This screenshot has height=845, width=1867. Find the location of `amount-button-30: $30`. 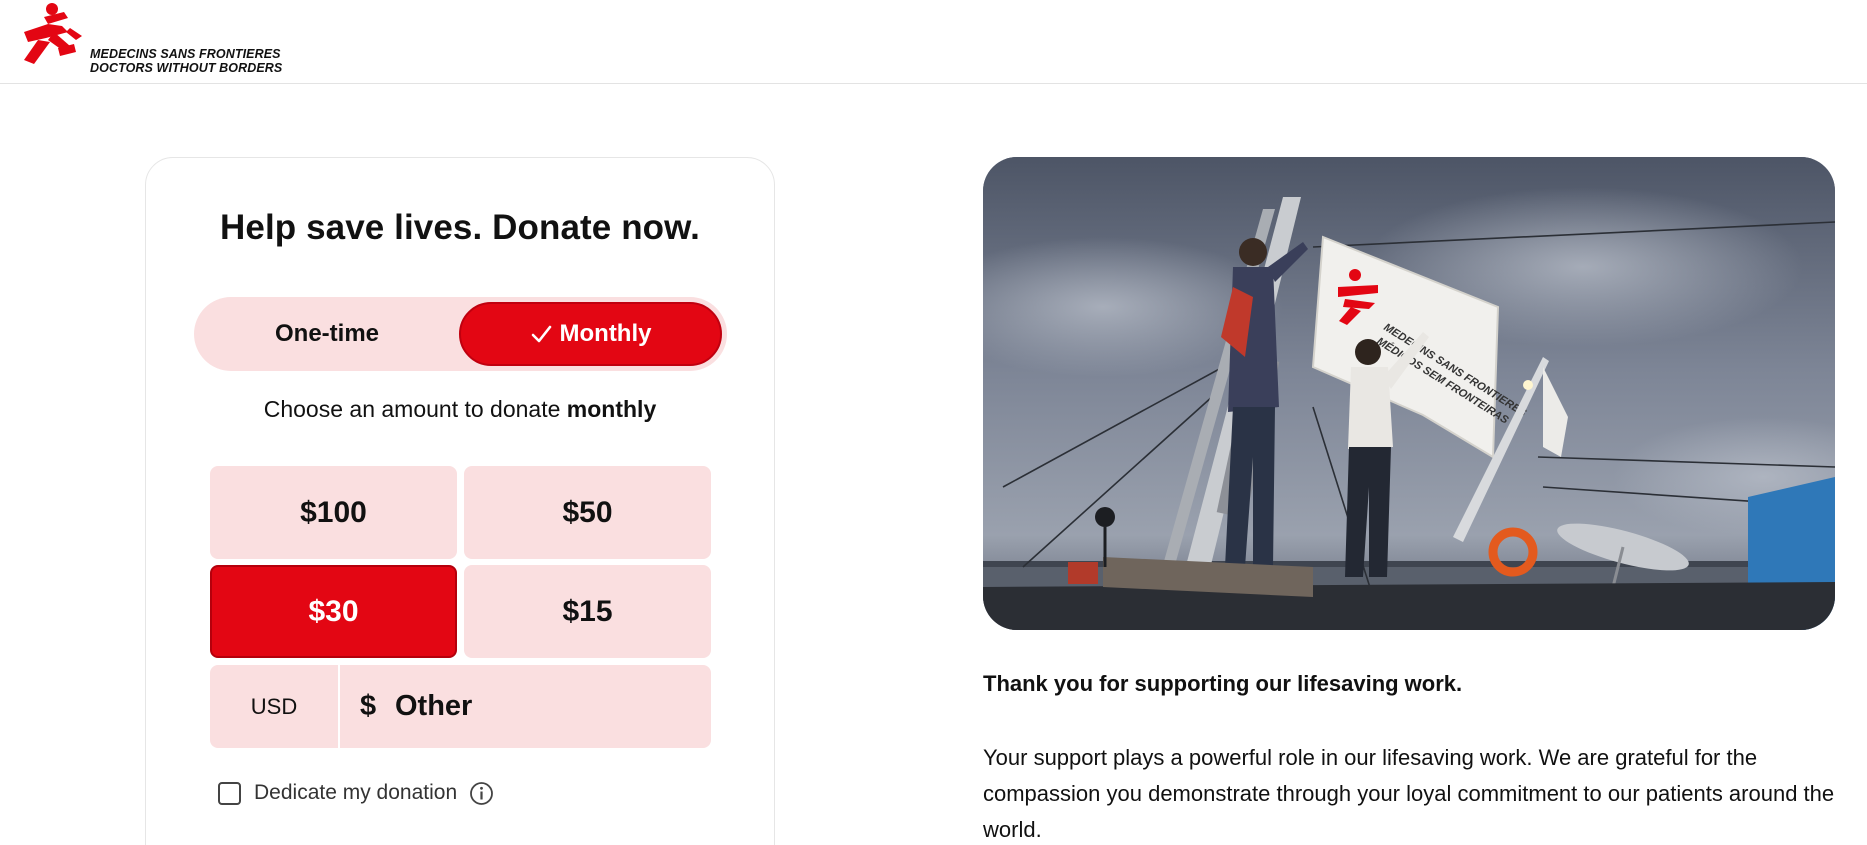

amount-button-30: $30 is located at coordinates (333, 611).